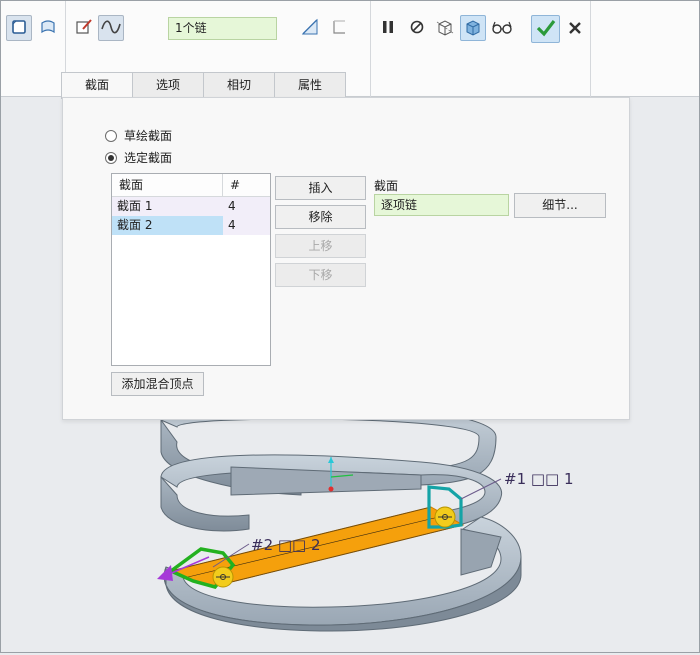  I want to click on confirm-button, so click(545, 29).